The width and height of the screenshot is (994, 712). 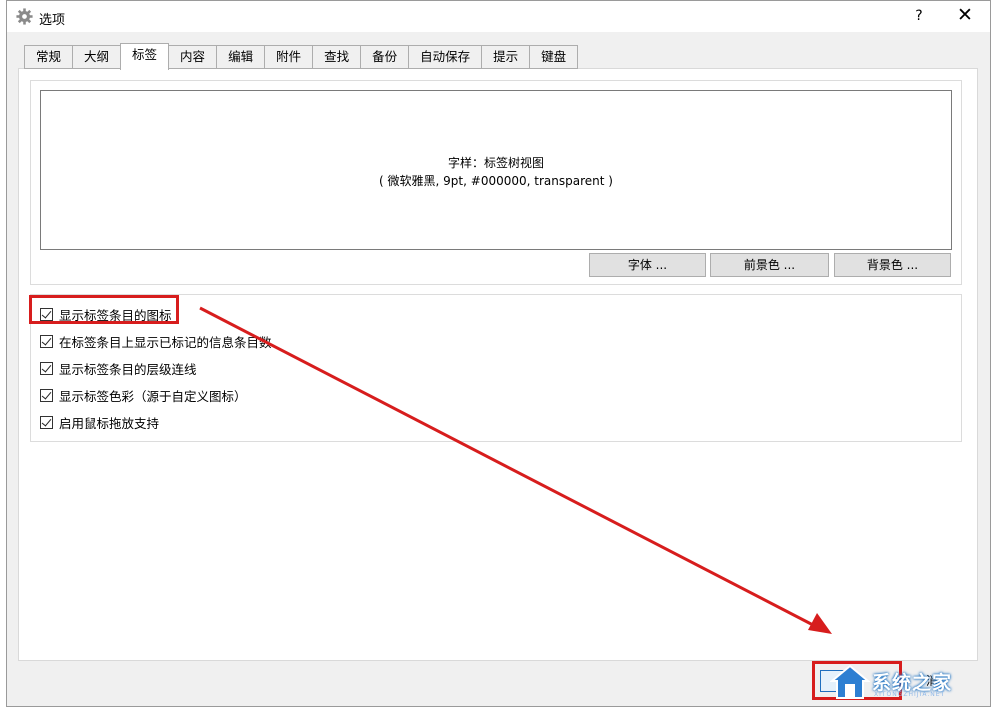 What do you see at coordinates (165, 342) in the screenshot?
I see `option-label: 在标签条目上显示已标记的信息条目数` at bounding box center [165, 342].